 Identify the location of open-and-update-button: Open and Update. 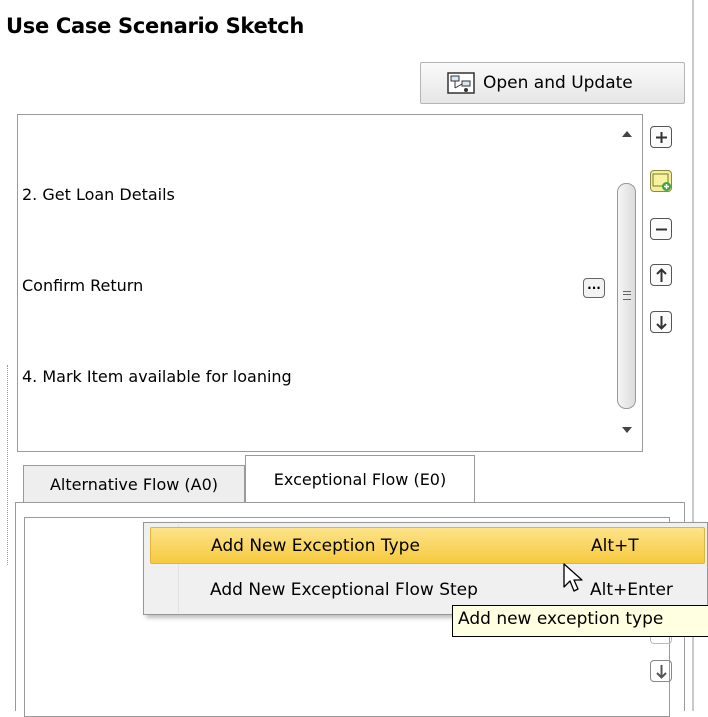
(552, 83).